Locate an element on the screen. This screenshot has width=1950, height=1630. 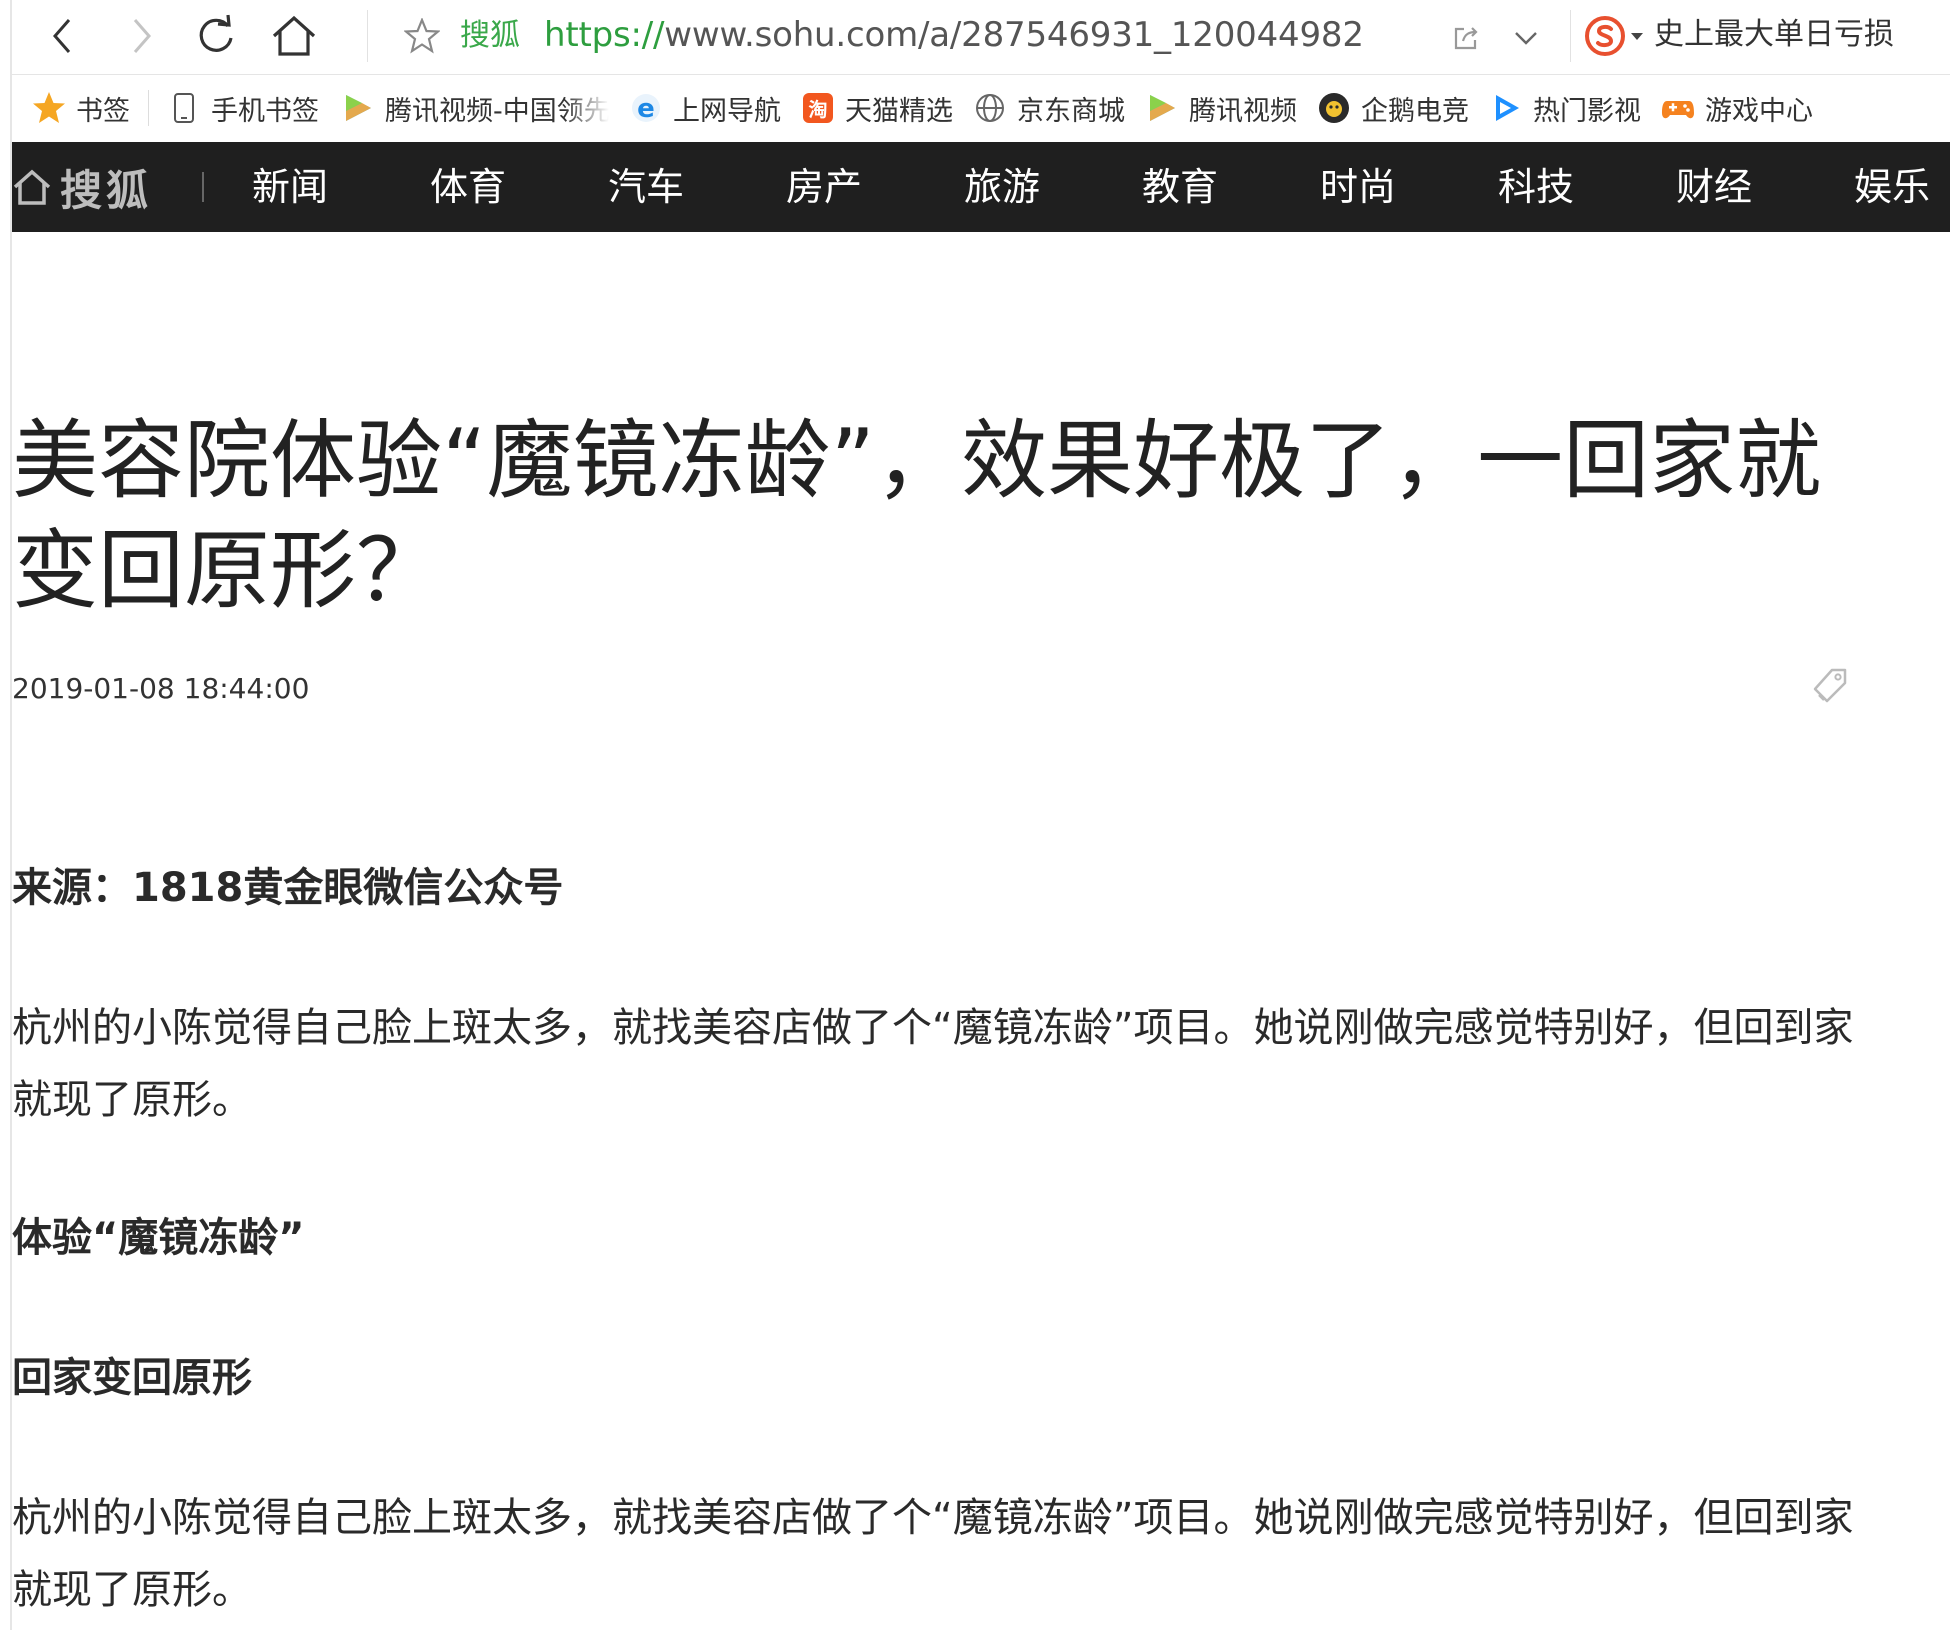
hot-search-text: 史上最大单日亏损 is located at coordinates (1774, 35).